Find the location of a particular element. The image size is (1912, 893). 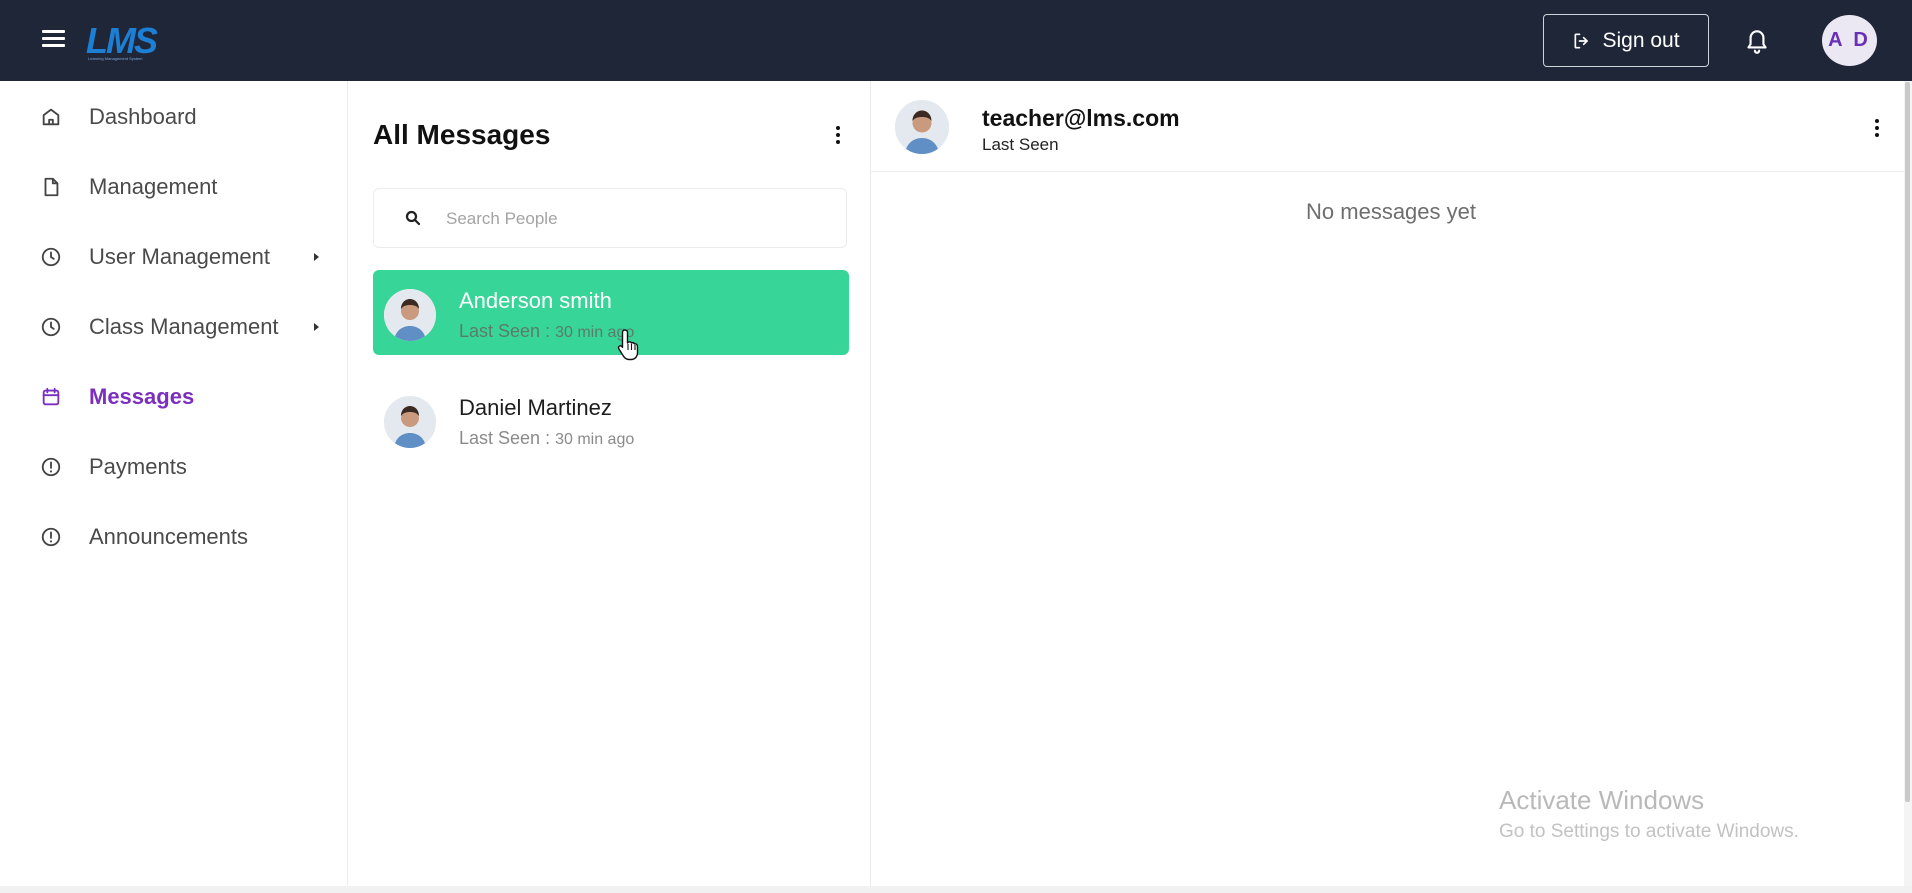

sidebar-item-label: Dashboard is located at coordinates (143, 116).